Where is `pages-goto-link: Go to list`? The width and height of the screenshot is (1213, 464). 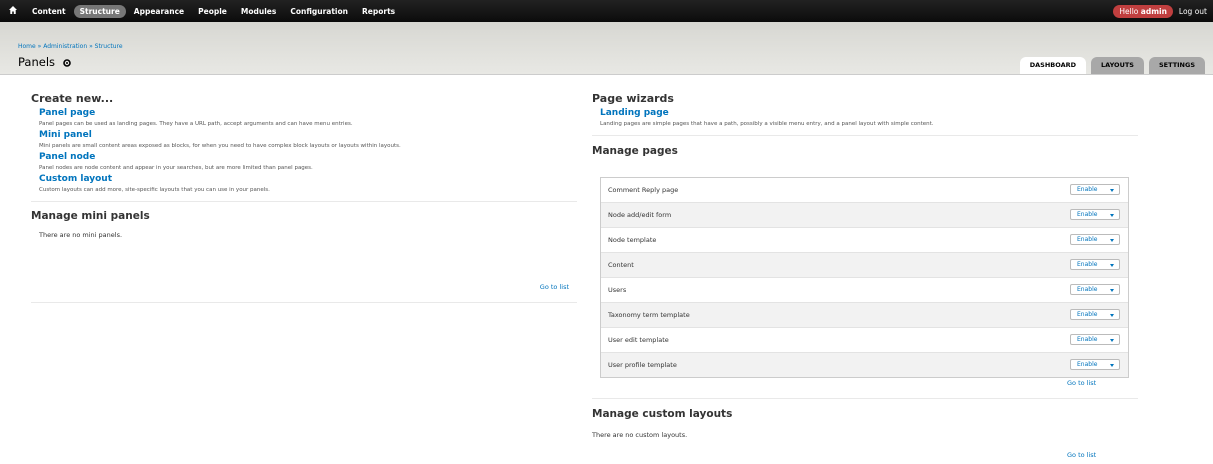
pages-goto-link: Go to list is located at coordinates (1081, 383).